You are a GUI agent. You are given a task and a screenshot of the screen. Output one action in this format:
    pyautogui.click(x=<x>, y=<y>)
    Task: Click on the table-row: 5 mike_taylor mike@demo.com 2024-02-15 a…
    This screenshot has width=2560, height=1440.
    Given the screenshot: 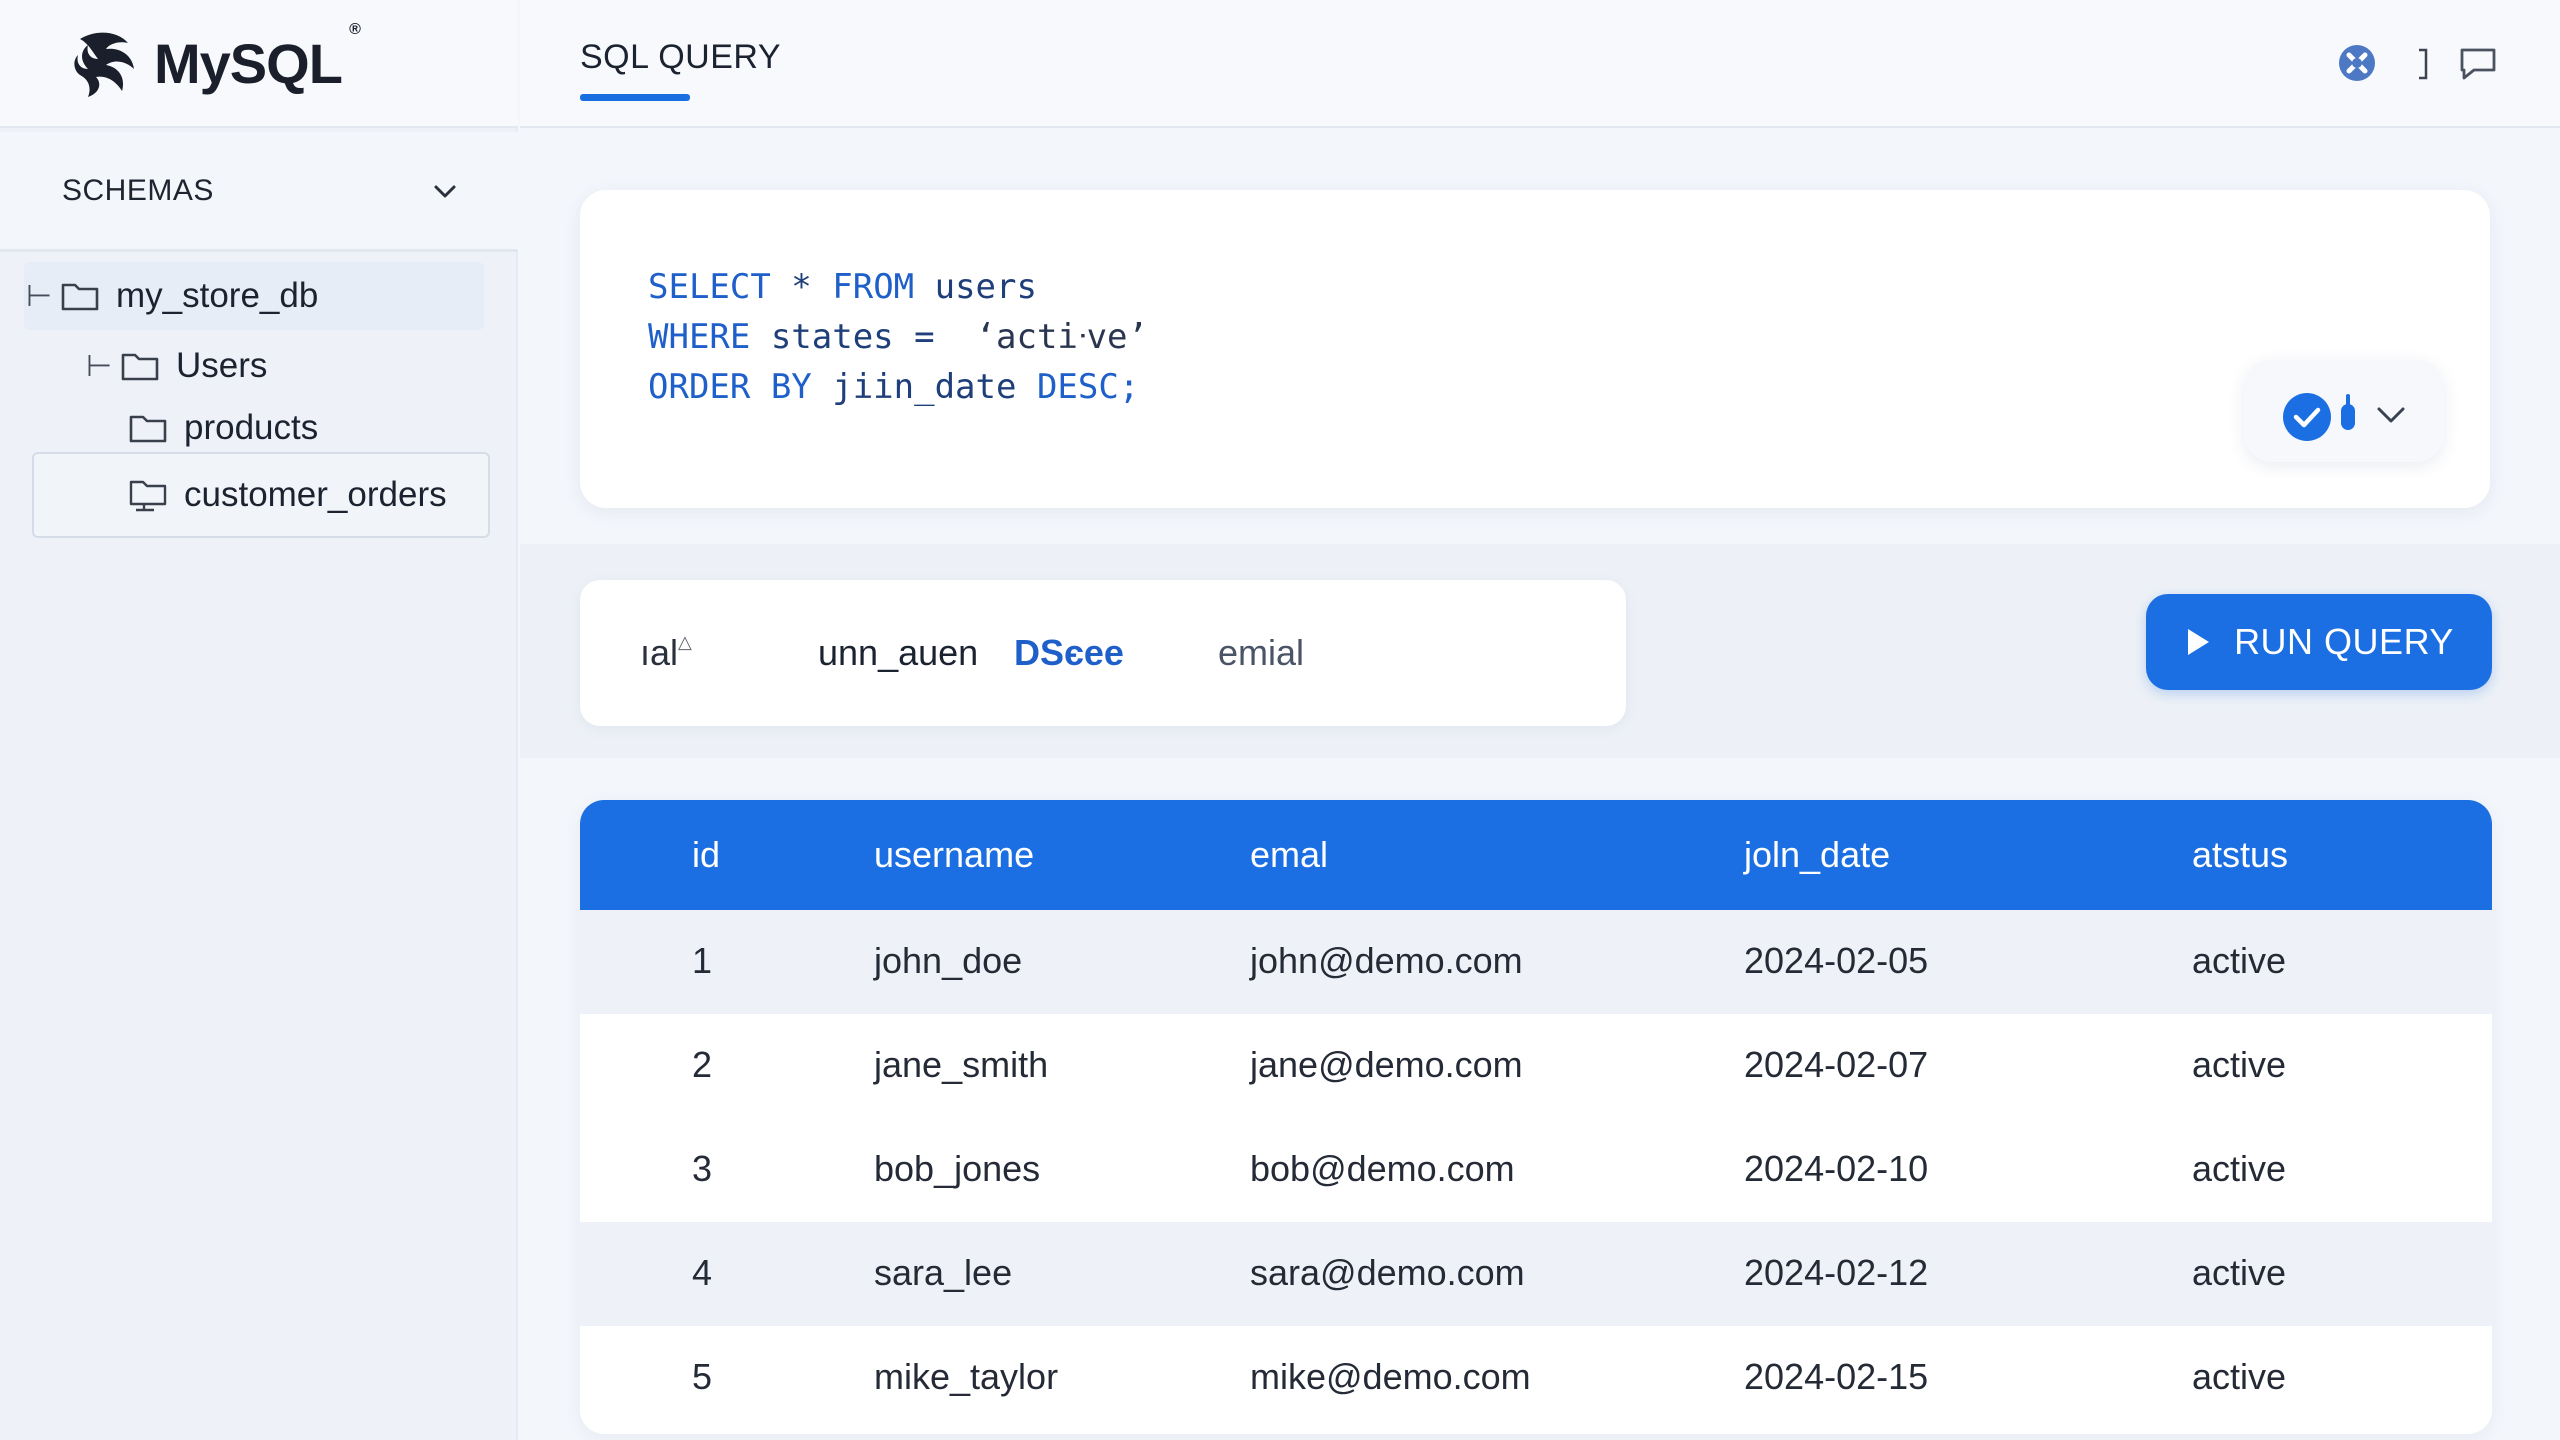 What is the action you would take?
    pyautogui.click(x=1536, y=1378)
    